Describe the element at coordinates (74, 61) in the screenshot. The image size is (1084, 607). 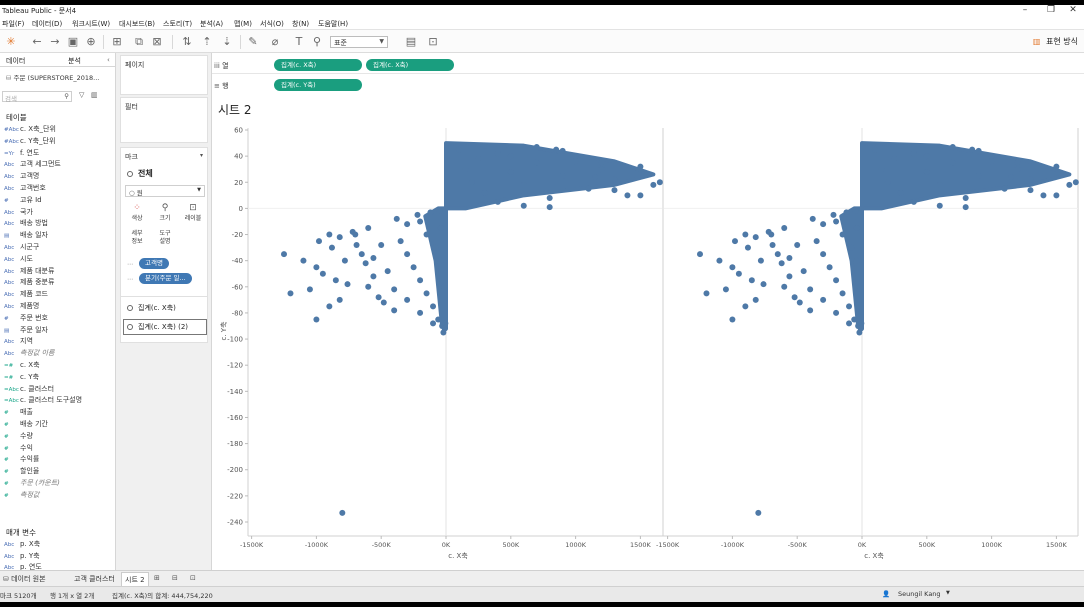
I see `tab-analysis: 분석` at that location.